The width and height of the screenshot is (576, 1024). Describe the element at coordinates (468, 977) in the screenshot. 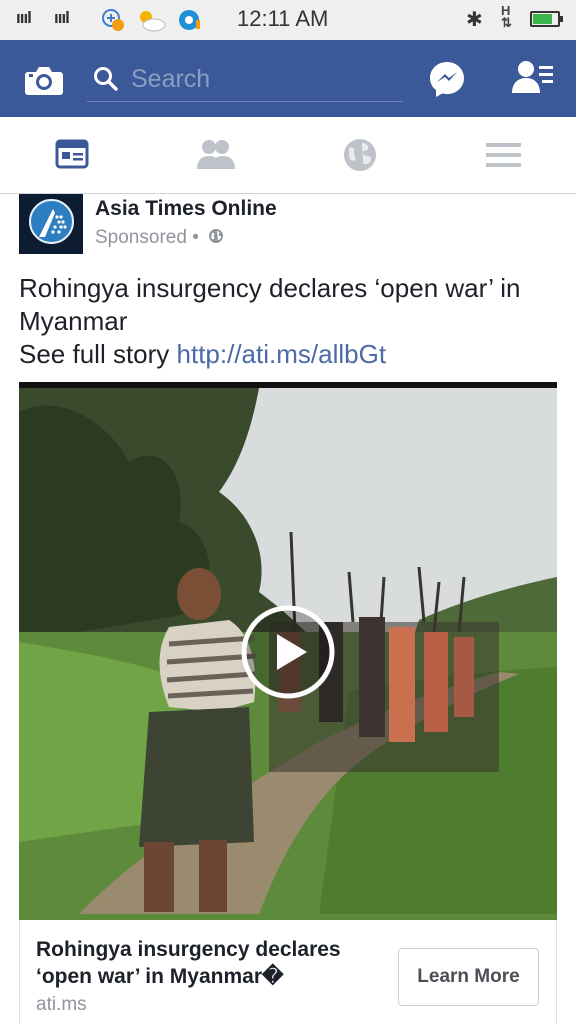

I see `learn-more-button: Learn More` at that location.